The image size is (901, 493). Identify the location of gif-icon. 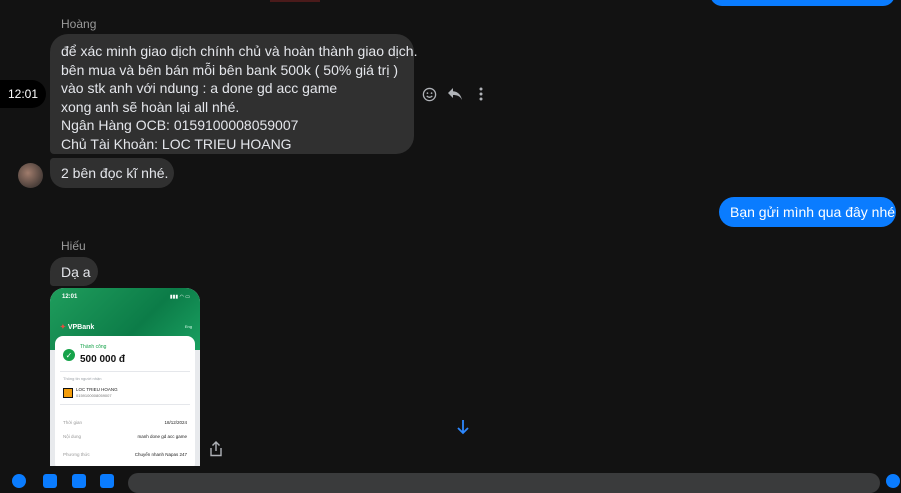
(107, 481).